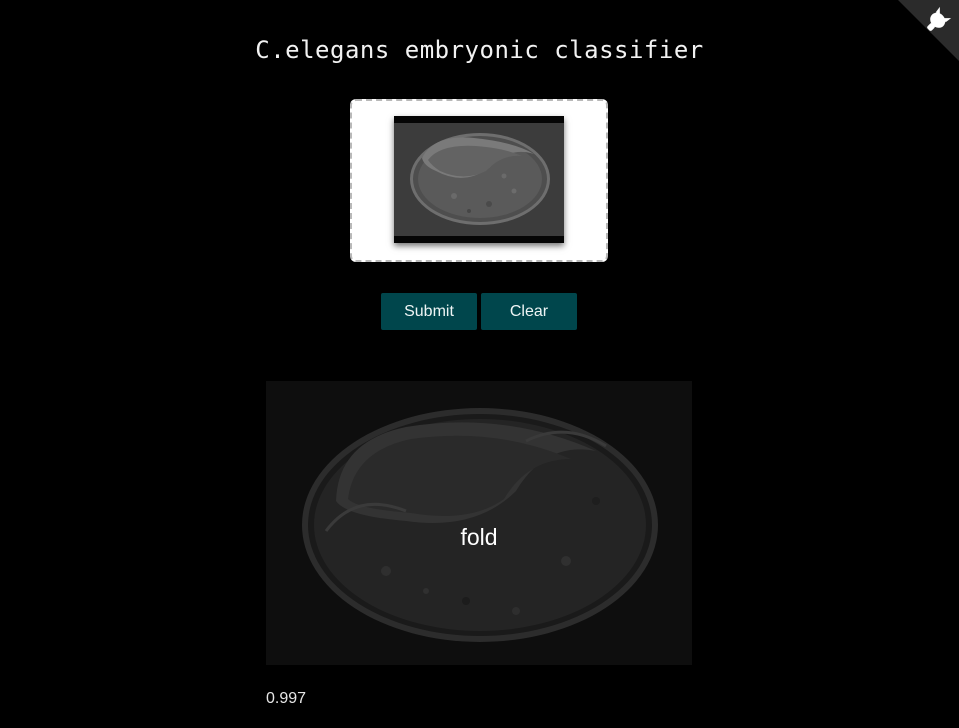 The height and width of the screenshot is (728, 959). I want to click on prediction-label: fold, so click(479, 537).